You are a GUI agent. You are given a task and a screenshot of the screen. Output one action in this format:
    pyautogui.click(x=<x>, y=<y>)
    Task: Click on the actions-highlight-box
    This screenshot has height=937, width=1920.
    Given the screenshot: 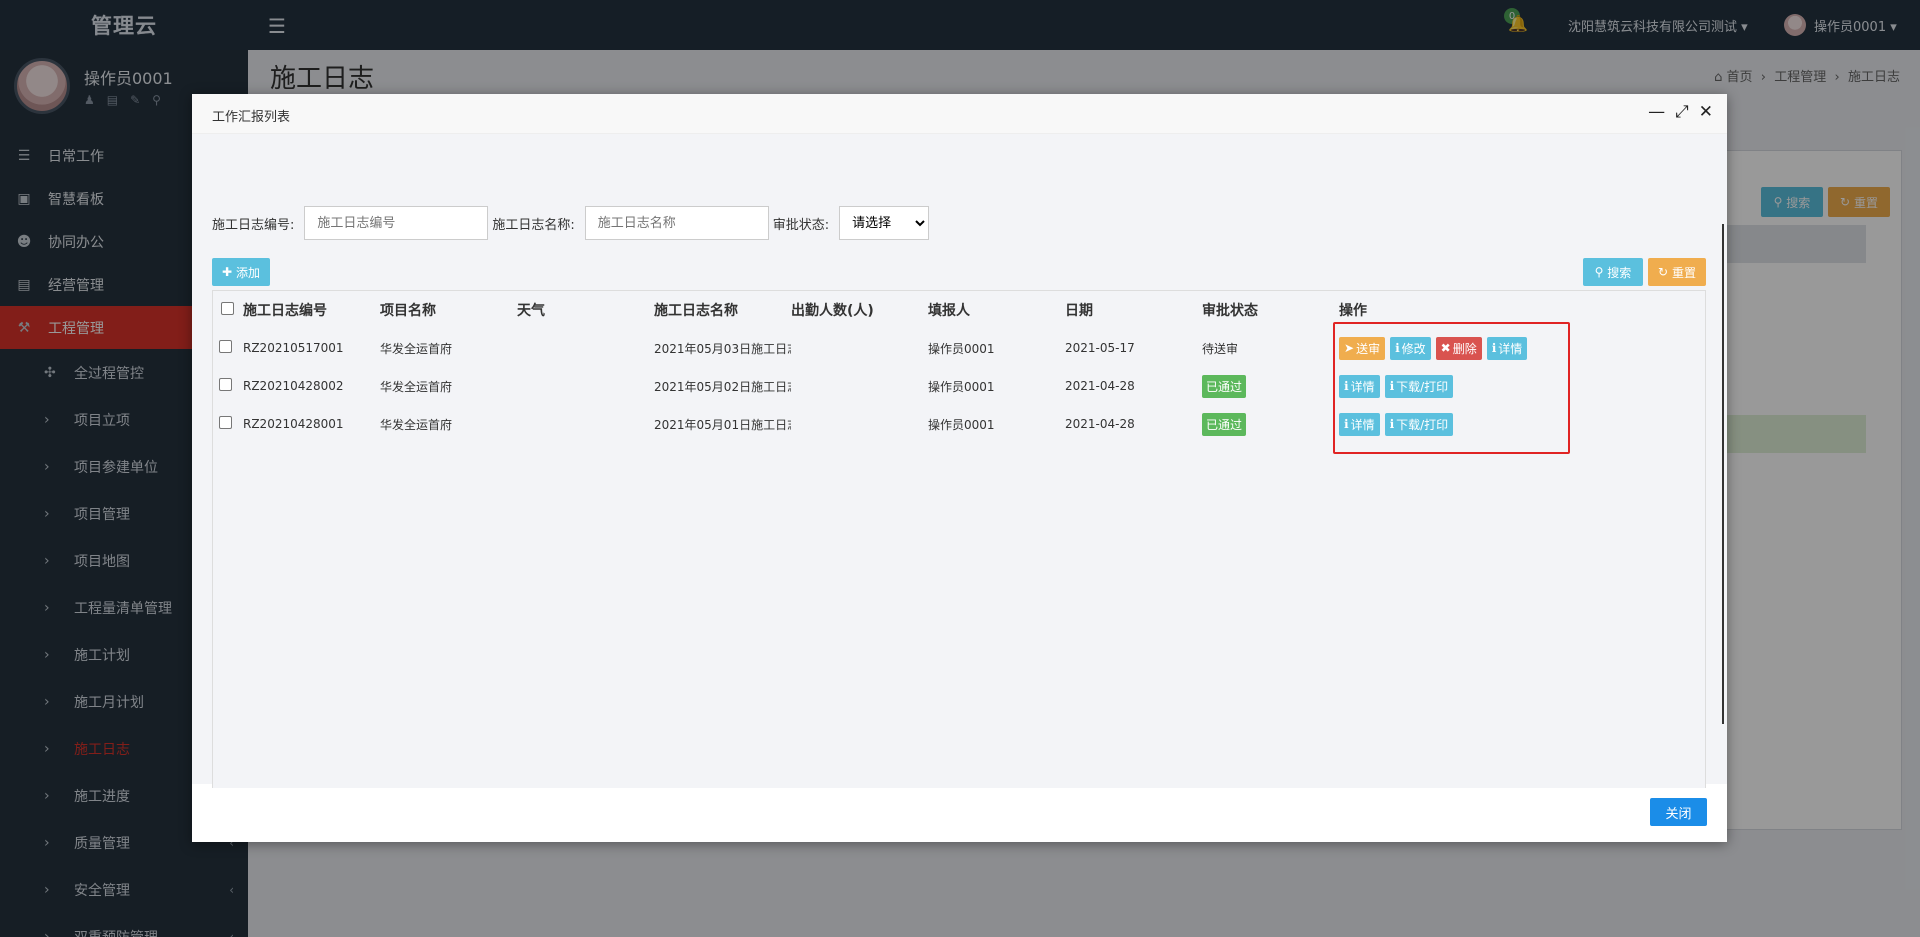 What is the action you would take?
    pyautogui.click(x=1451, y=388)
    